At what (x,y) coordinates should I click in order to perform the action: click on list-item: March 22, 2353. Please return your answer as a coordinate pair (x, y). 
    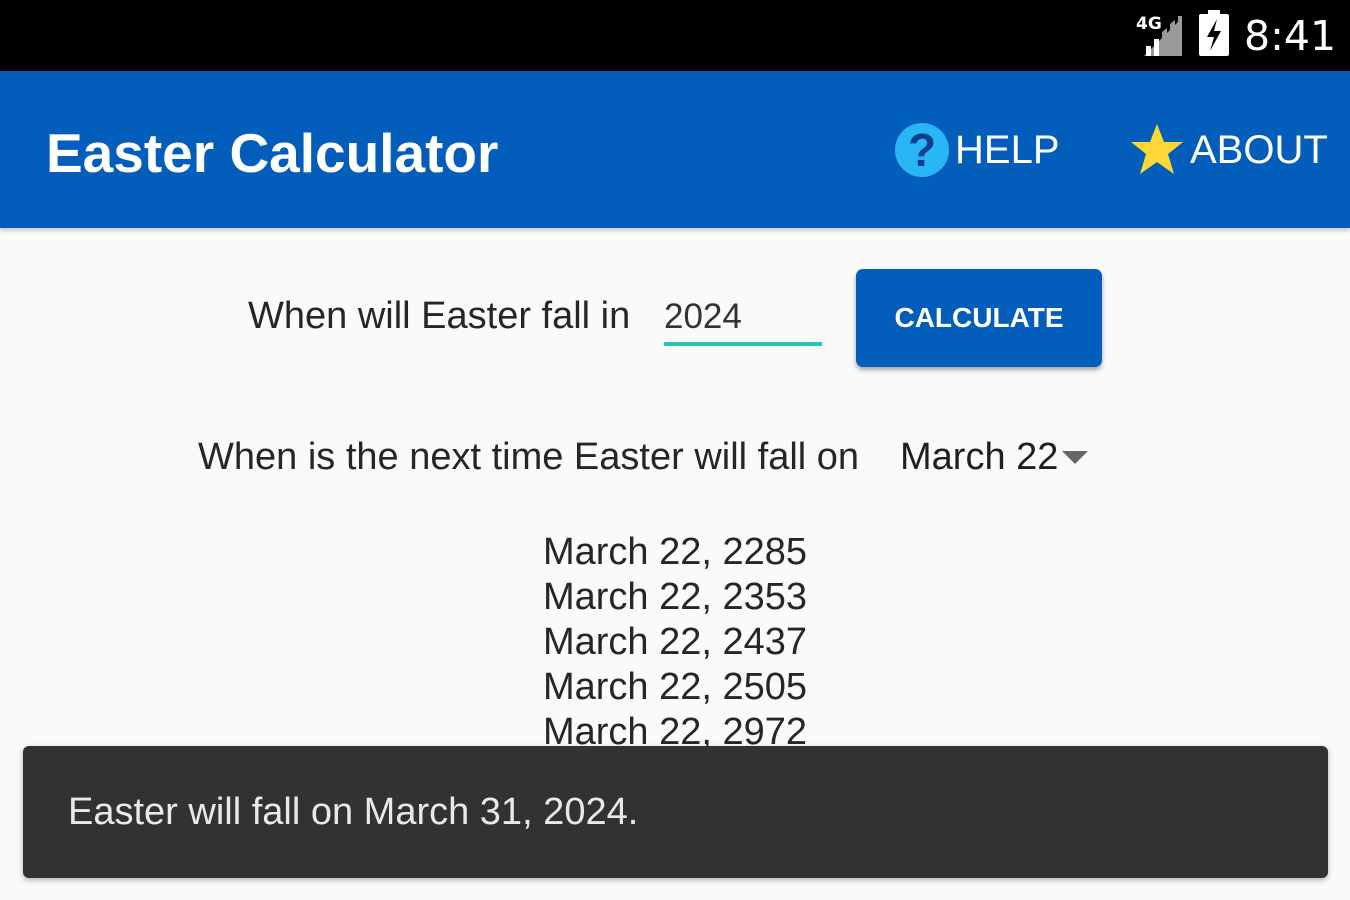
    Looking at the image, I should click on (675, 597).